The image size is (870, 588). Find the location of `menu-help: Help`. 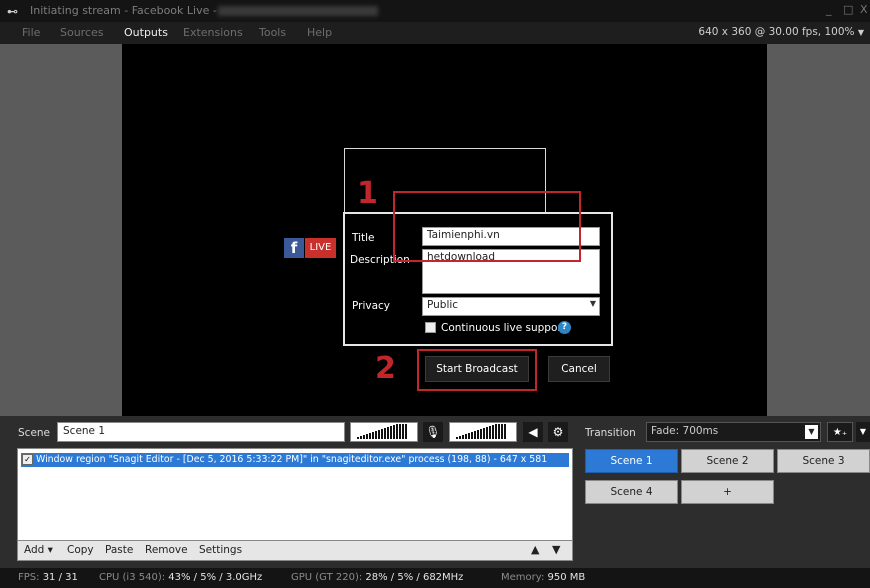

menu-help: Help is located at coordinates (319, 32).